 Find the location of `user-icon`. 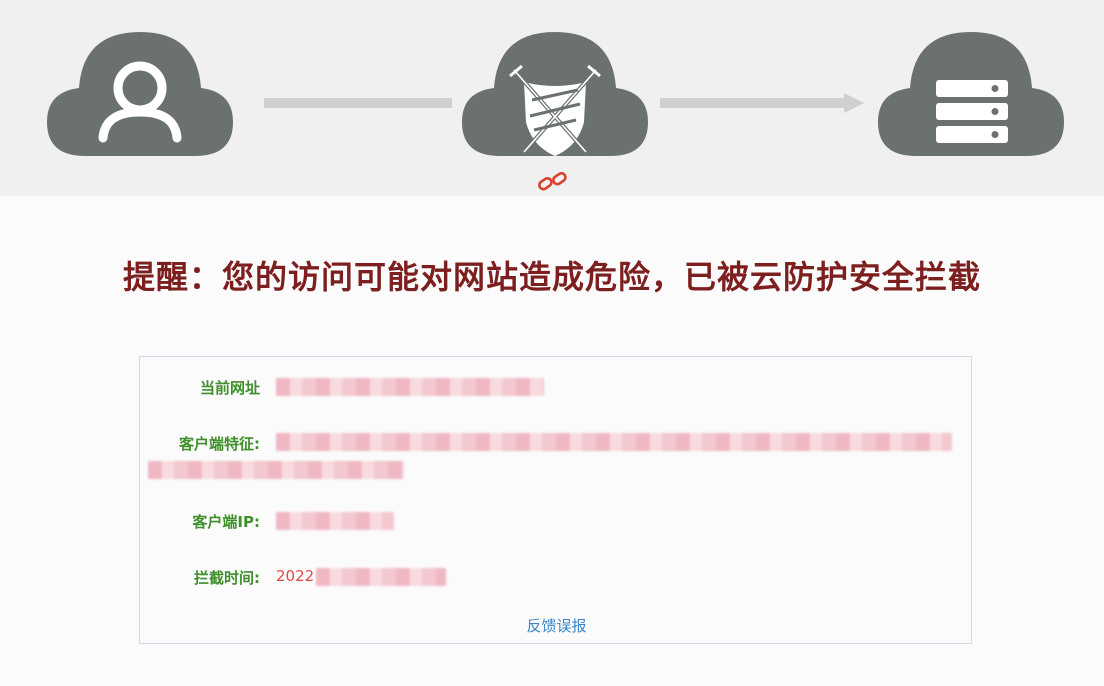

user-icon is located at coordinates (140, 94).